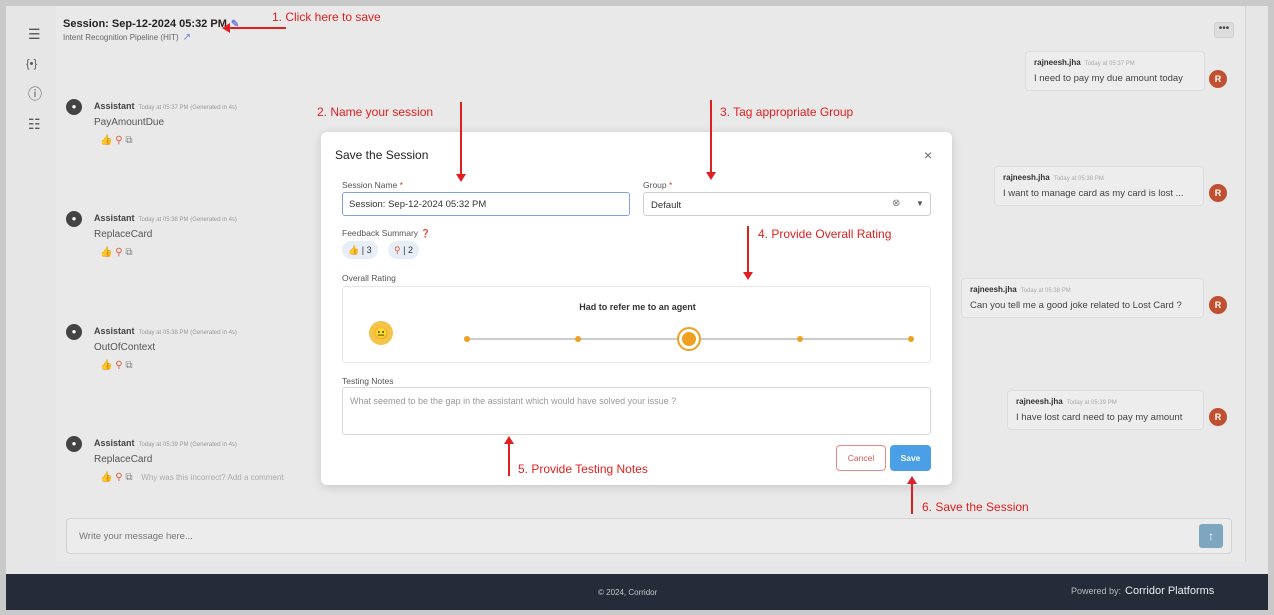 The height and width of the screenshot is (615, 1274). I want to click on group-select-value: Default, so click(666, 205).